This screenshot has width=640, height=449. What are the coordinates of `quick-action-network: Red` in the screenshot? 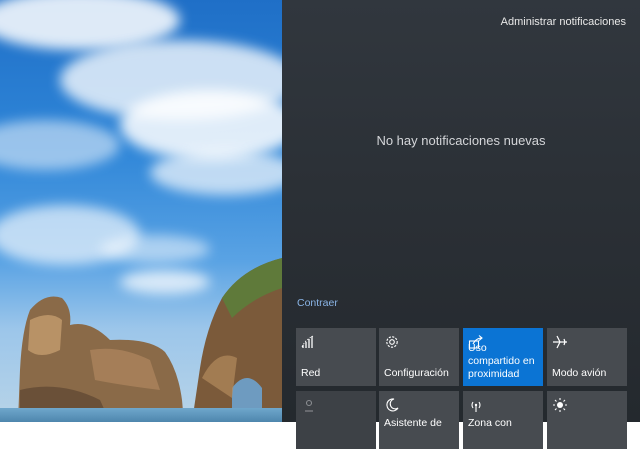 It's located at (336, 357).